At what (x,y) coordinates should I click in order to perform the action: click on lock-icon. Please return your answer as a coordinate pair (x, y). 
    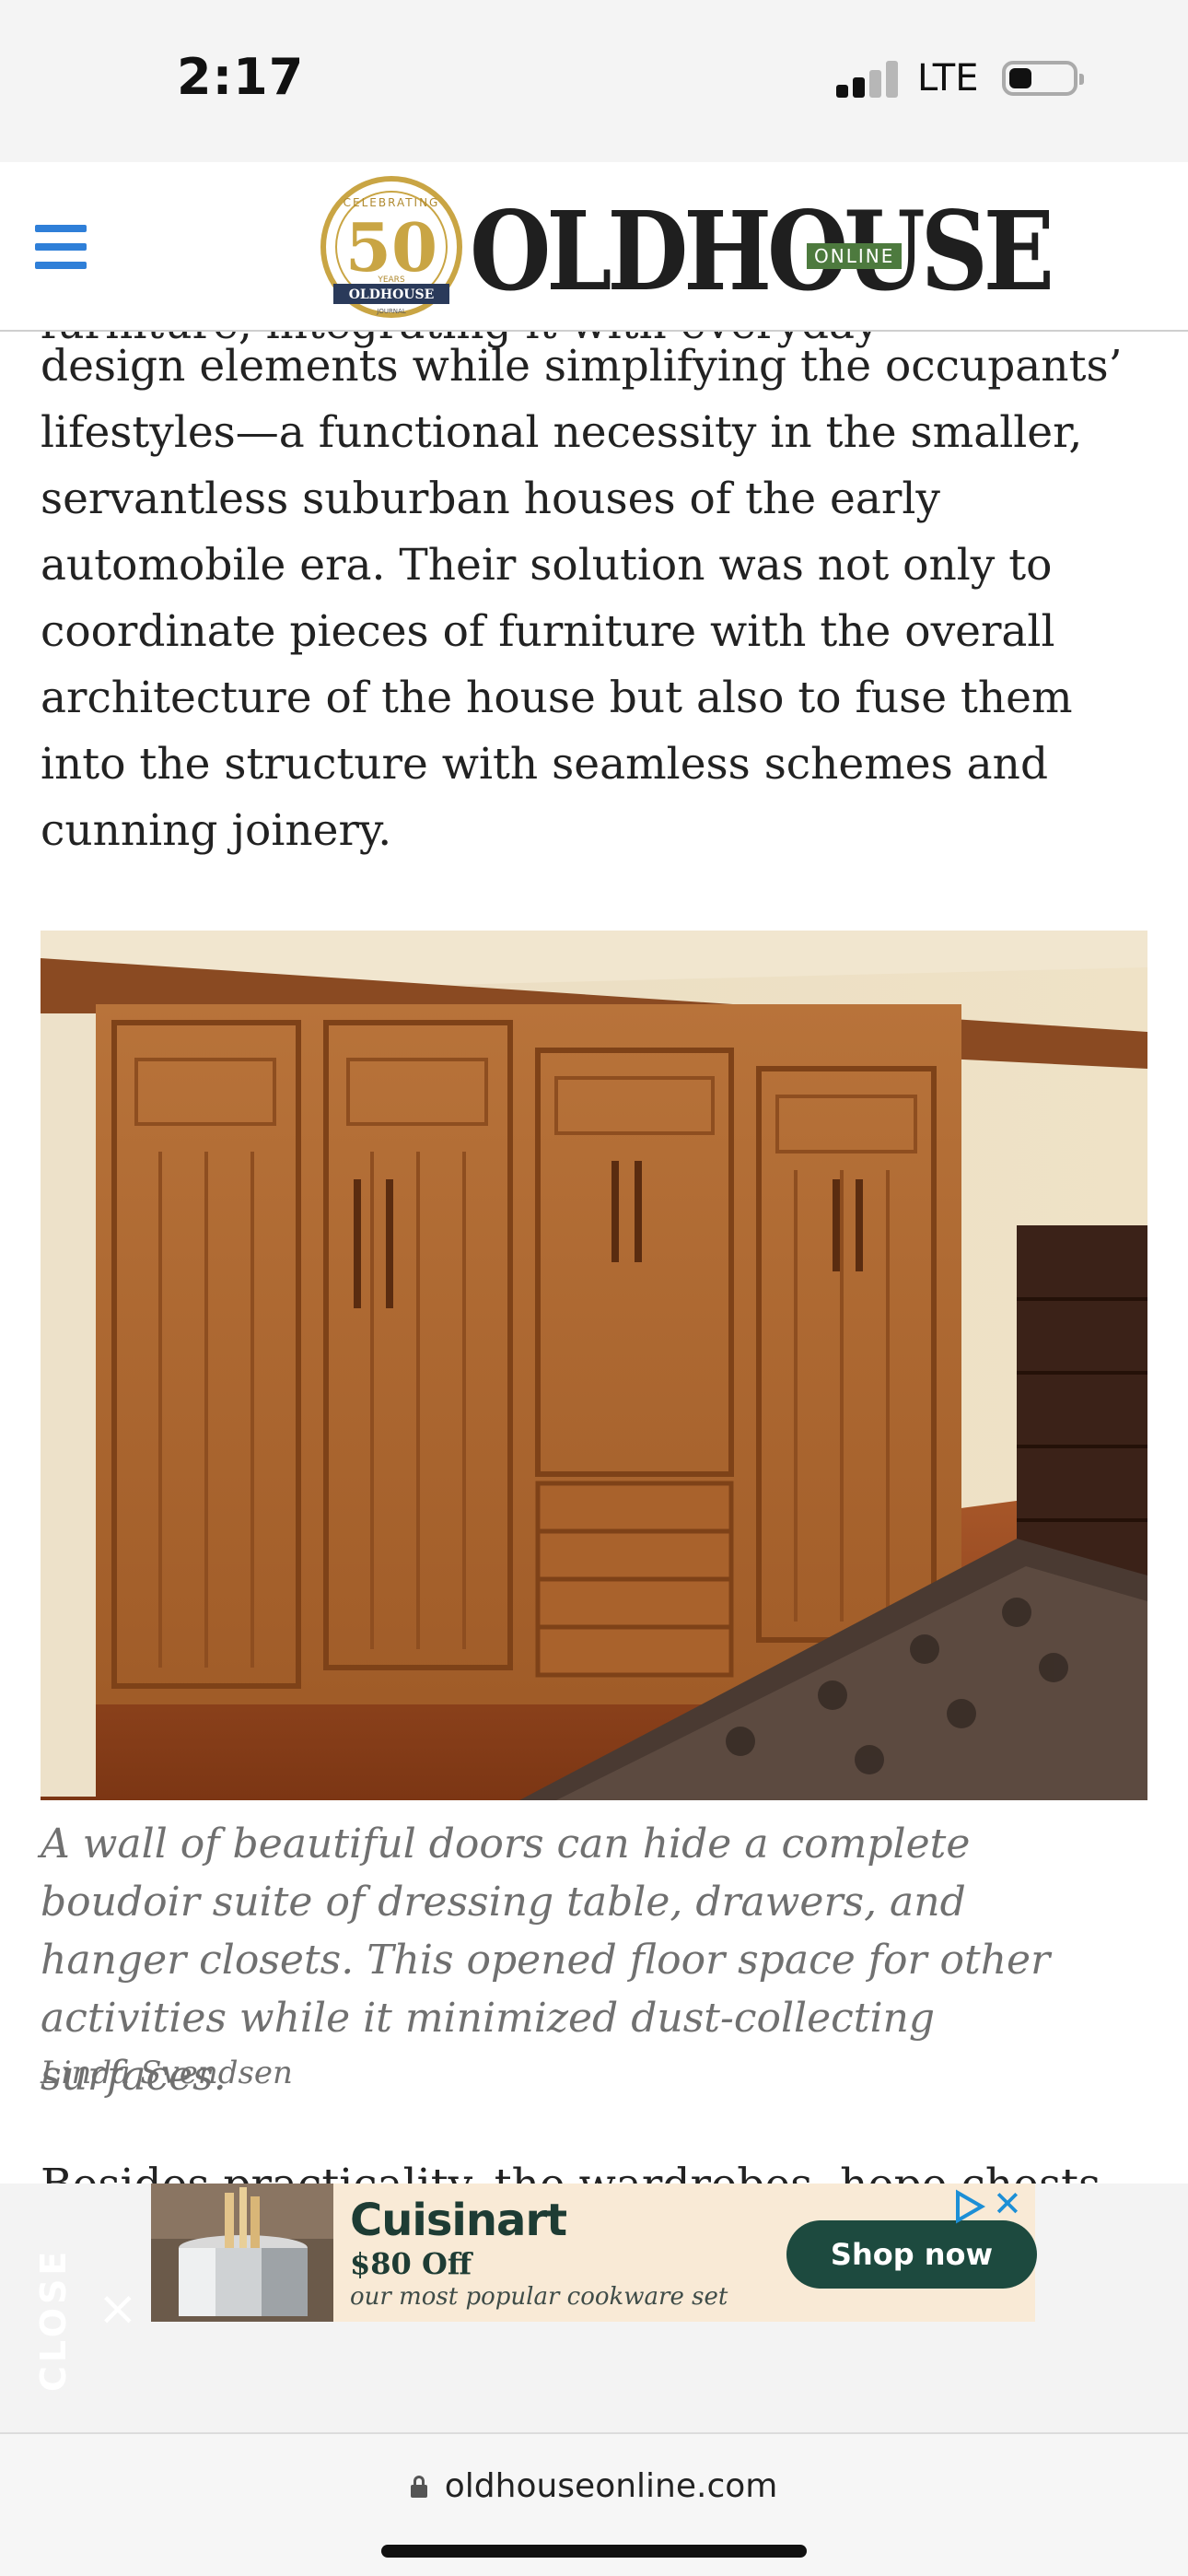
    Looking at the image, I should click on (418, 2486).